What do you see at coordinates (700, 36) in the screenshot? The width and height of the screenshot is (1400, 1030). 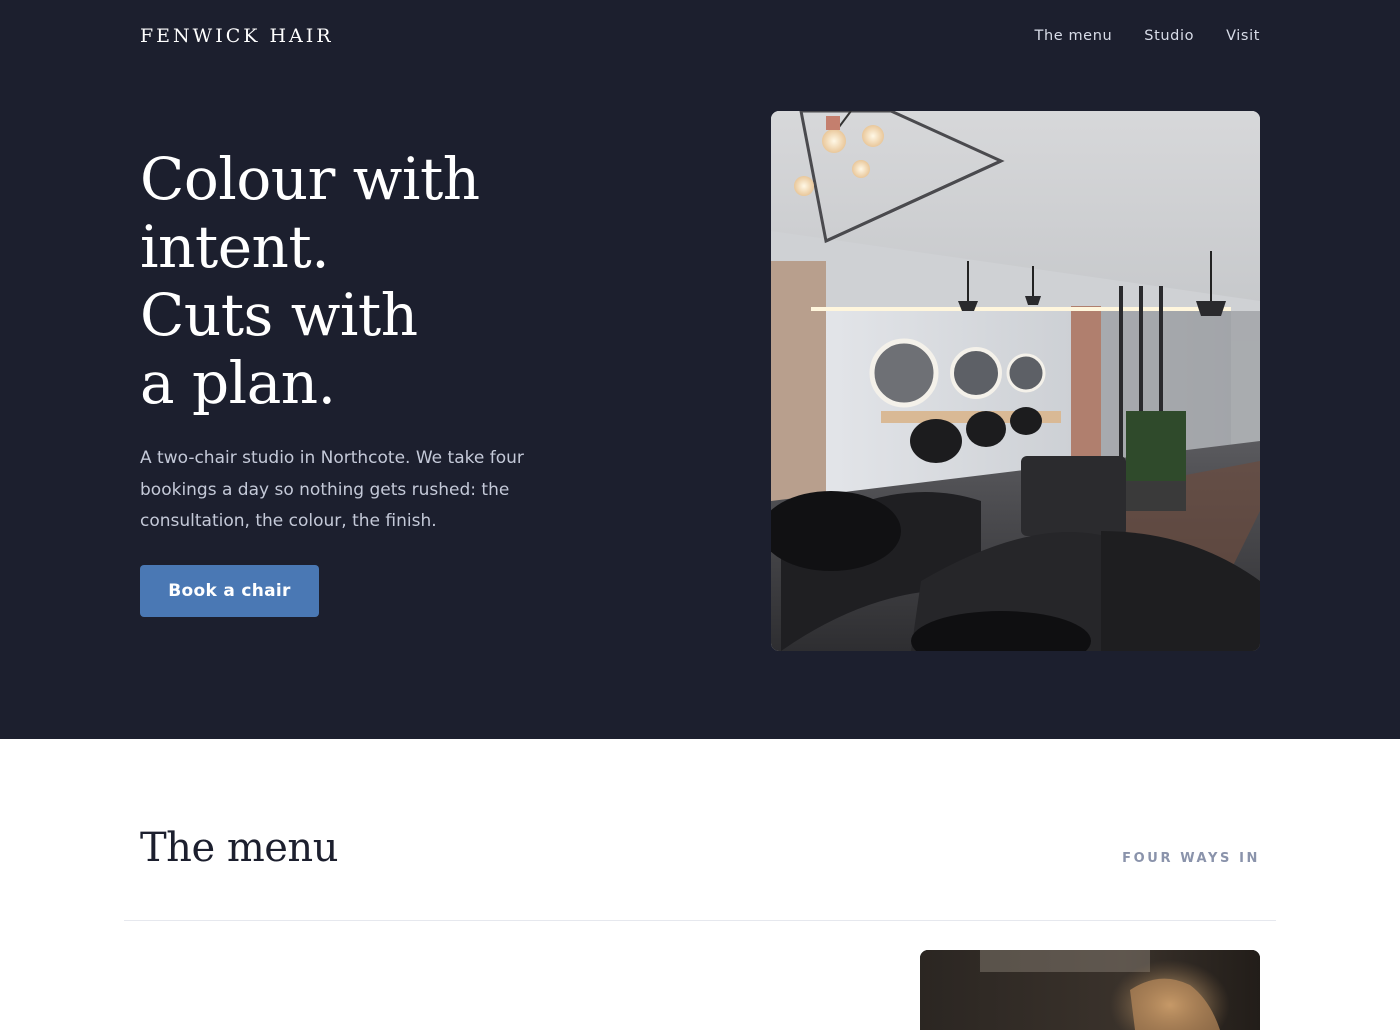 I see `top-nav: FENWICK HAIR The menu Studio Visit` at bounding box center [700, 36].